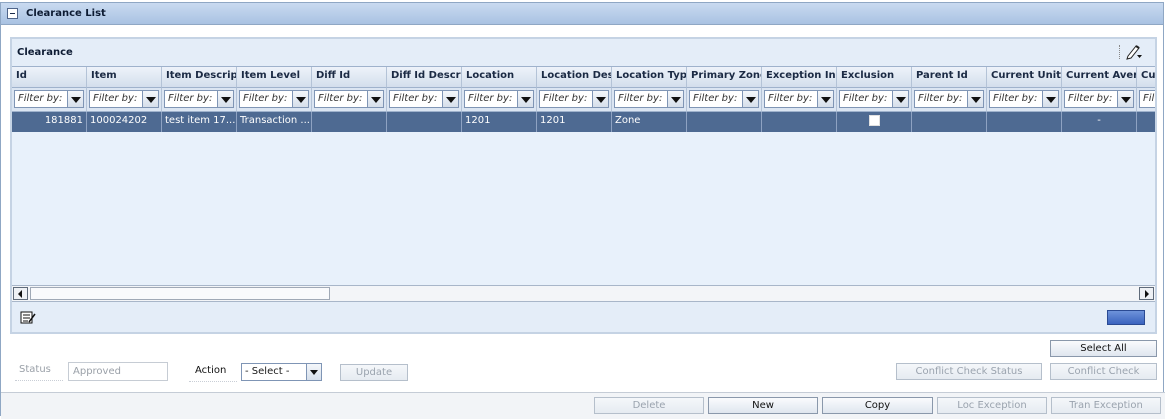  What do you see at coordinates (1120, 52) in the screenshot?
I see `toolbar-divider` at bounding box center [1120, 52].